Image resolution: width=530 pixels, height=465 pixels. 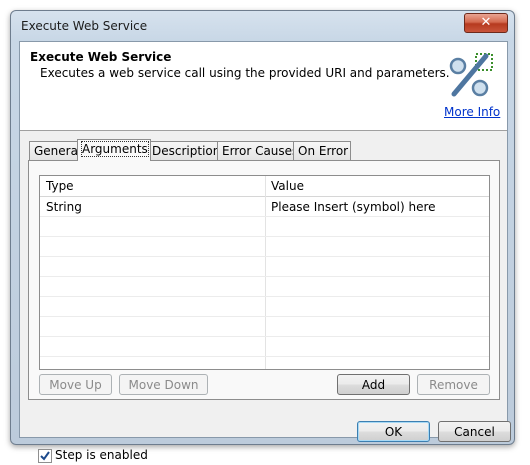 I want to click on close-icon: ✕, so click(x=486, y=22).